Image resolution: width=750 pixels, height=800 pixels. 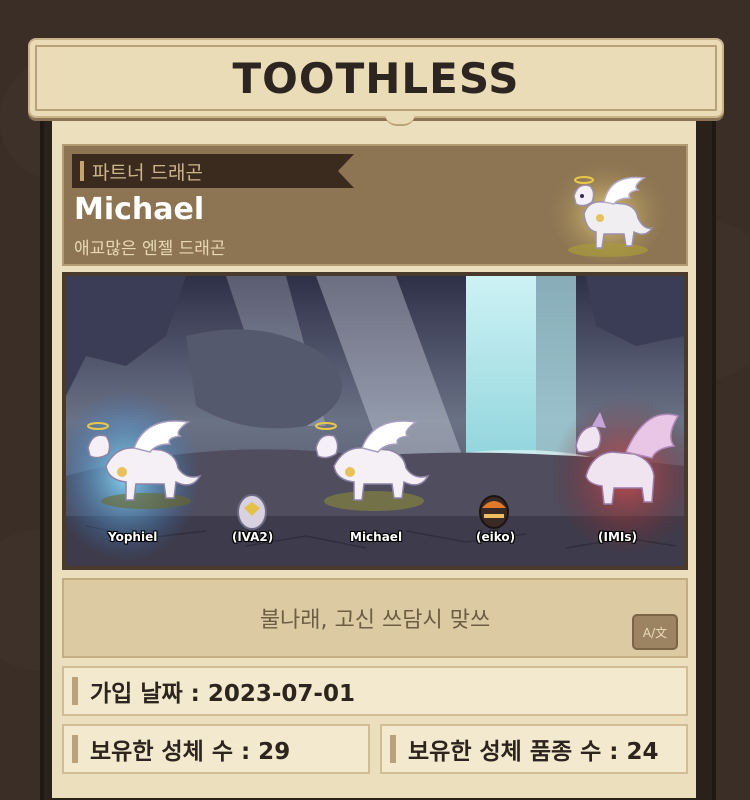 I want to click on partner-dragon-portrait, so click(x=608, y=207).